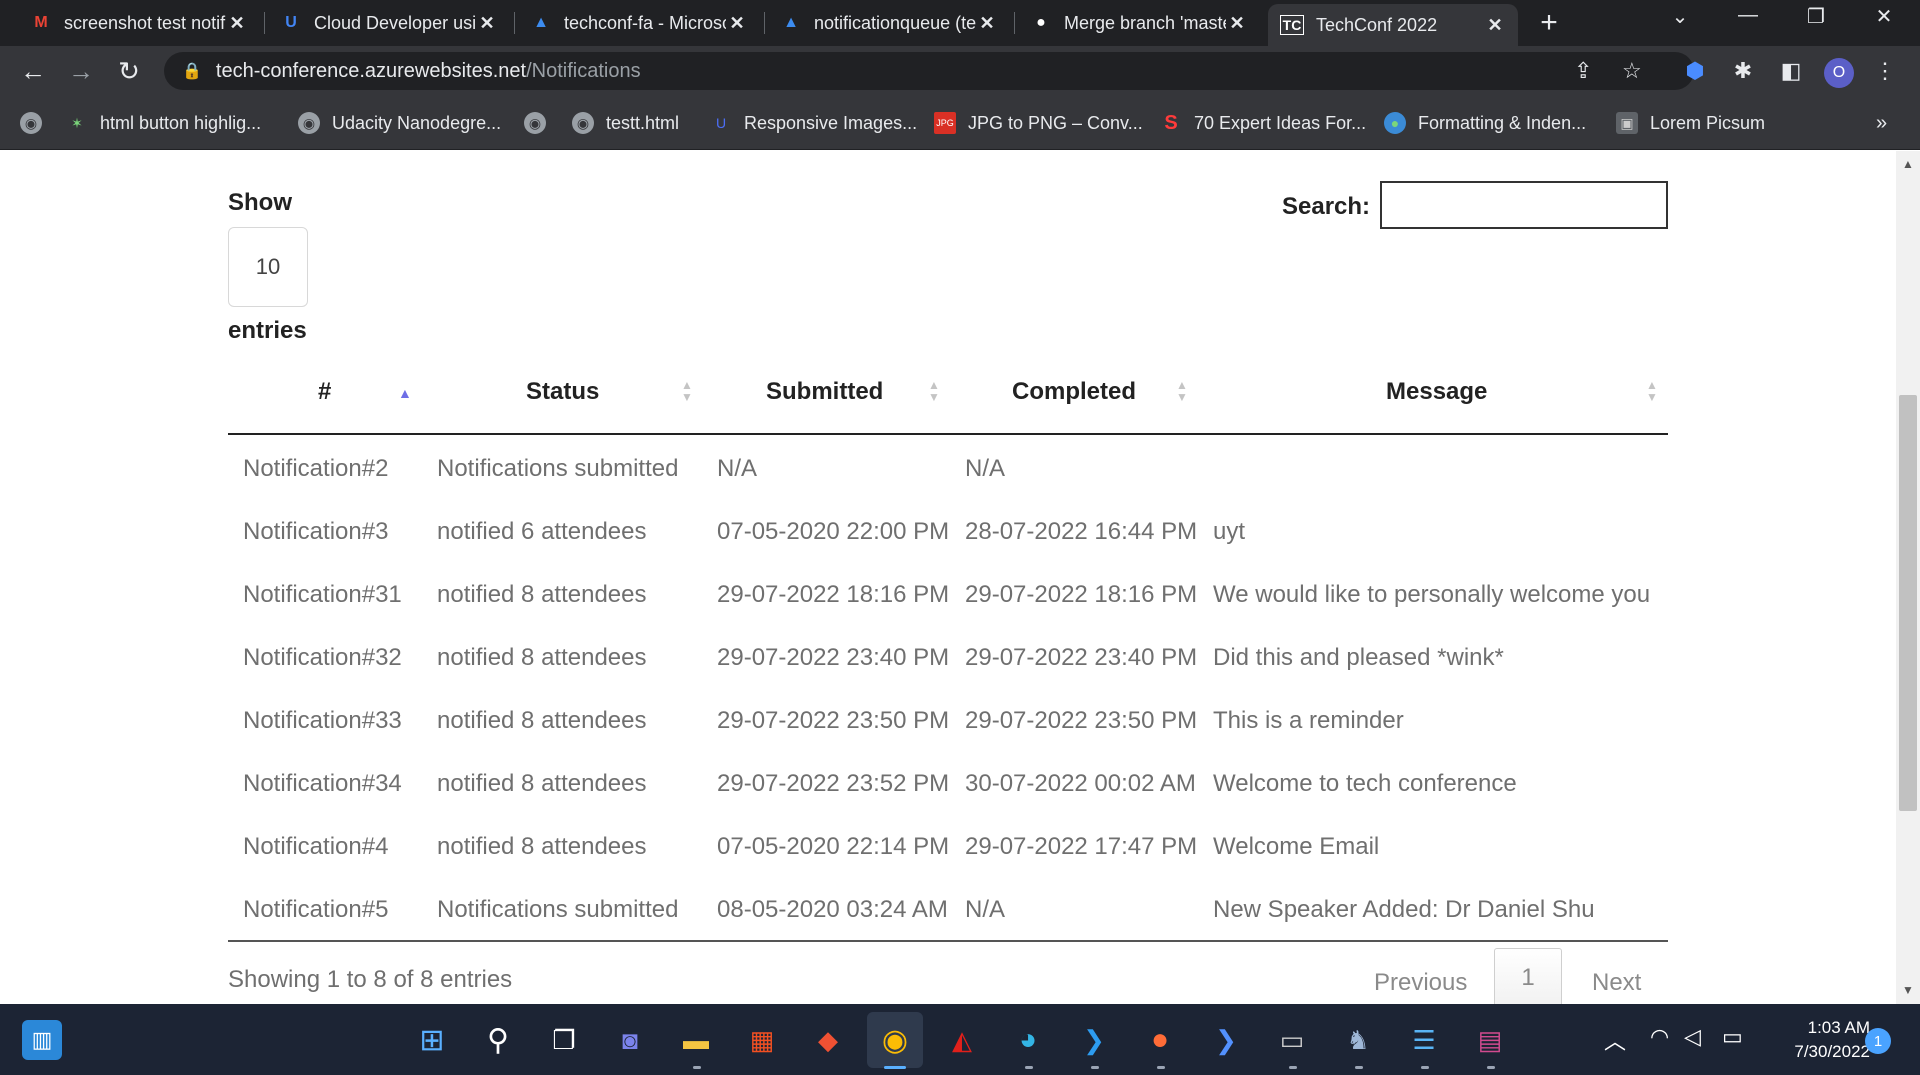 This screenshot has width=1920, height=1075. I want to click on next-page-button: Next, so click(1616, 983).